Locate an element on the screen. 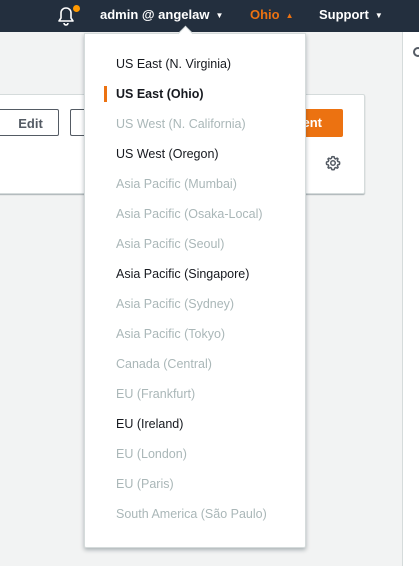  region-option-label: EU (Paris) is located at coordinates (145, 484).